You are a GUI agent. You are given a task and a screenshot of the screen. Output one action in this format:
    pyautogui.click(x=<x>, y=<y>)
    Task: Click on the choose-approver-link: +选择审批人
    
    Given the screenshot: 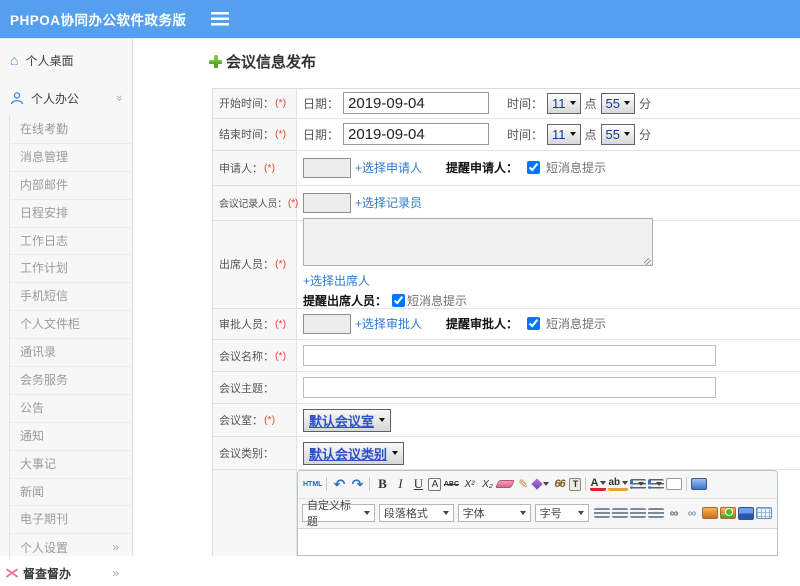 What is the action you would take?
    pyautogui.click(x=388, y=323)
    